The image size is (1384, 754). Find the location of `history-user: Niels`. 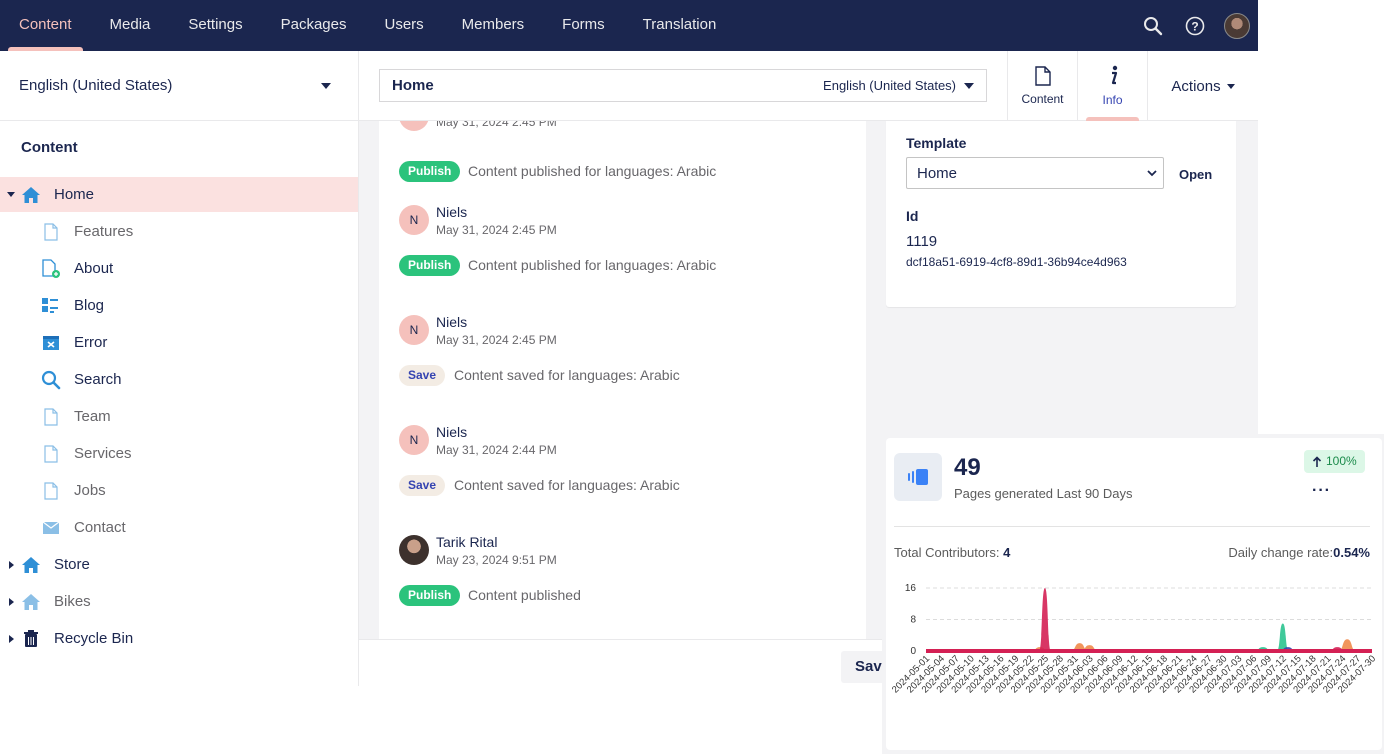

history-user: Niels is located at coordinates (452, 322).